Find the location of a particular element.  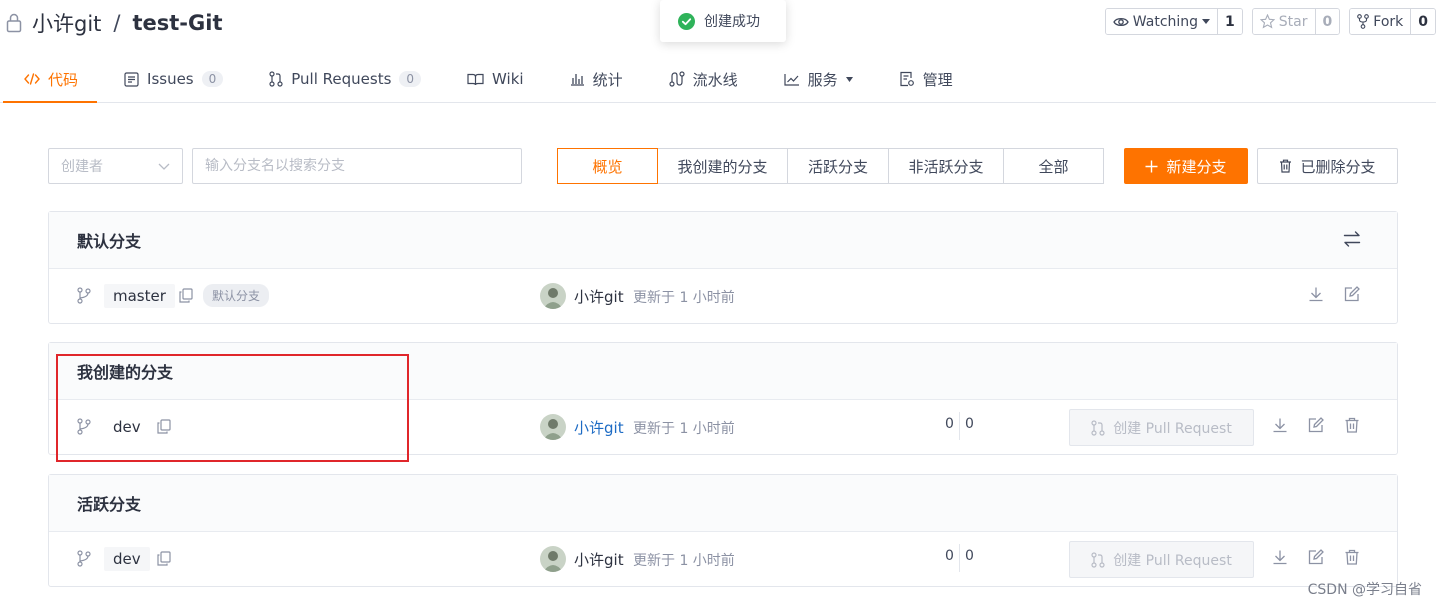

segment-all: 全部 is located at coordinates (1053, 166).